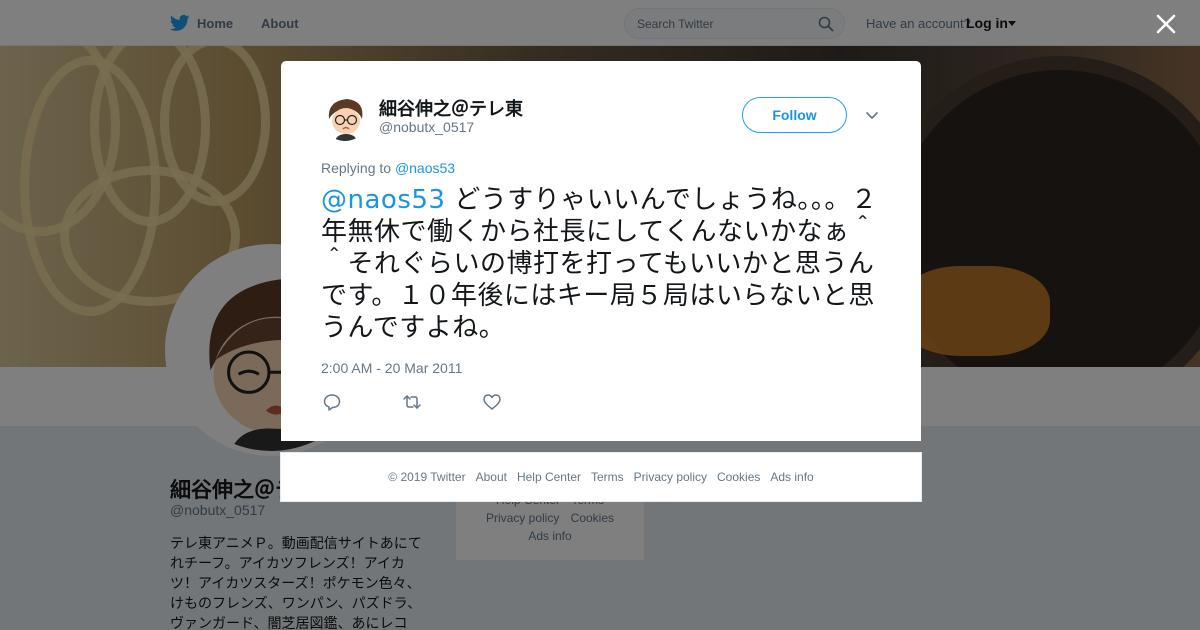 This screenshot has width=1200, height=630. What do you see at coordinates (607, 477) in the screenshot?
I see `footer-link-terms: Terms` at bounding box center [607, 477].